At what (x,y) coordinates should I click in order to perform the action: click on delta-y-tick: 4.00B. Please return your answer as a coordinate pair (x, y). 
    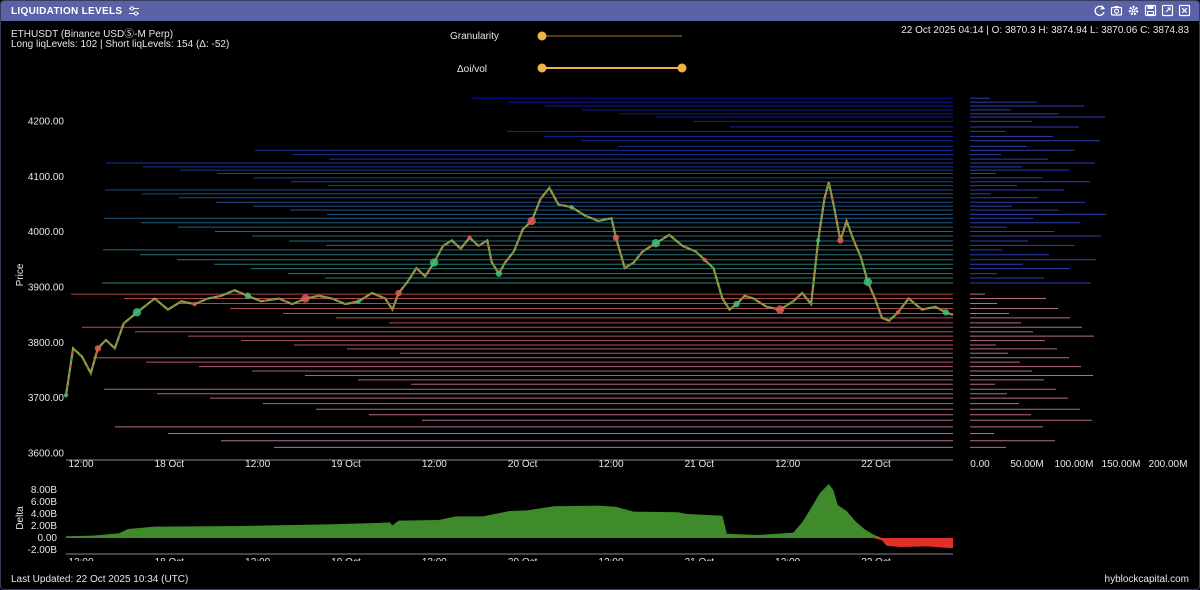
    Looking at the image, I should click on (44, 514).